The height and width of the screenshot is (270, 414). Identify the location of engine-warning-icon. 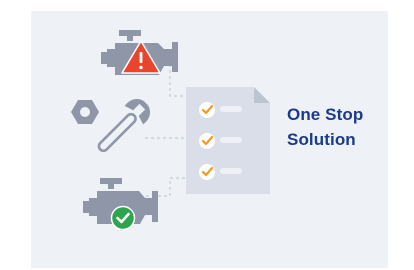
(139, 52).